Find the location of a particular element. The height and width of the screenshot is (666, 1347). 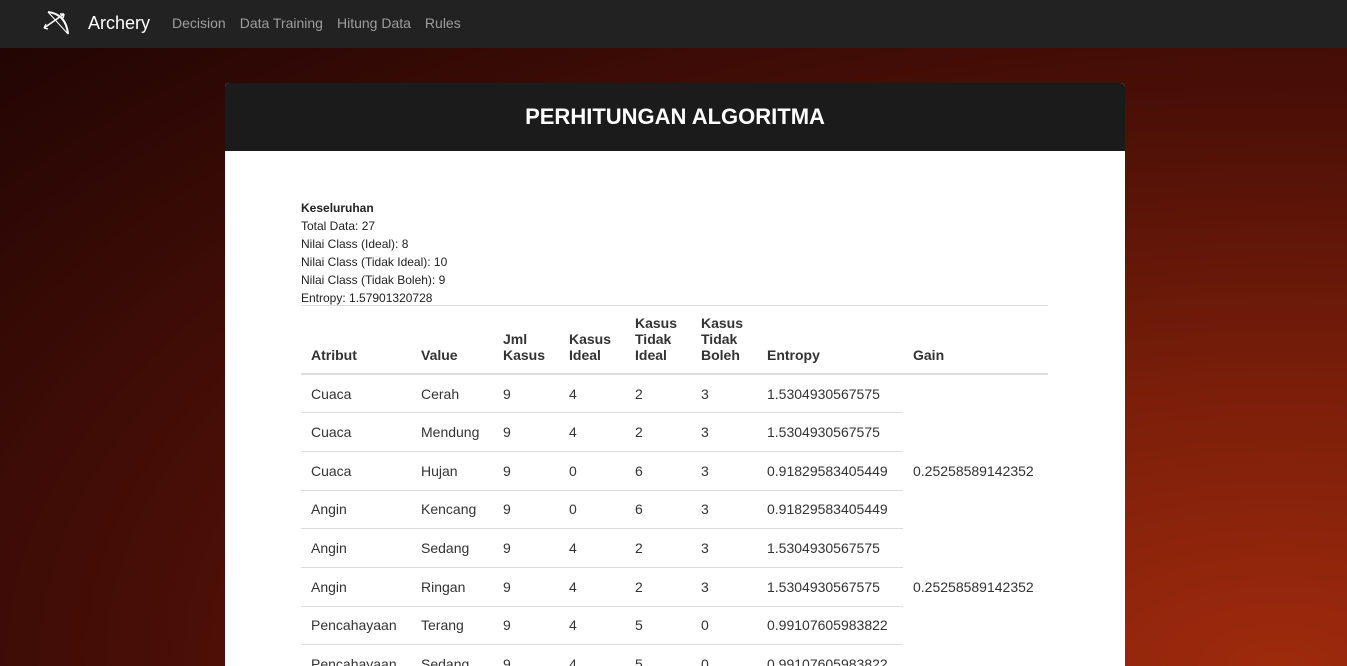

header-atribut: Atribut is located at coordinates (356, 345).